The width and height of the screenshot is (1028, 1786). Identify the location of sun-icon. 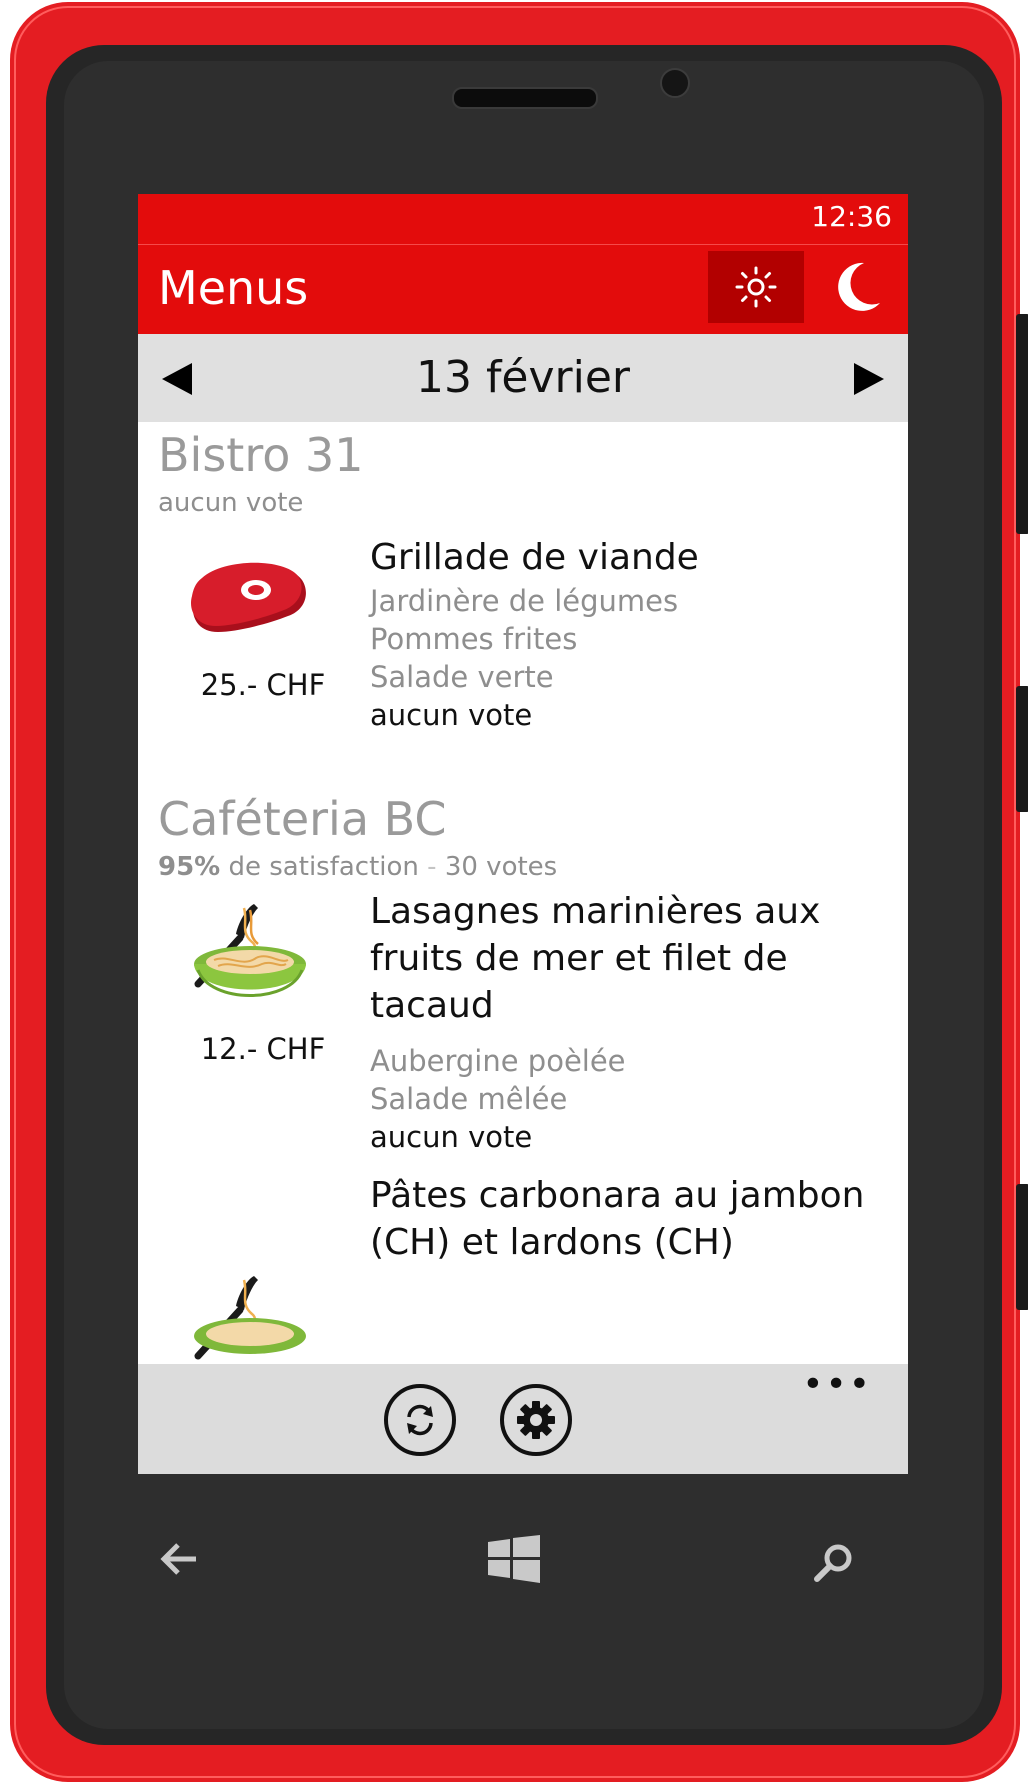
(756, 287).